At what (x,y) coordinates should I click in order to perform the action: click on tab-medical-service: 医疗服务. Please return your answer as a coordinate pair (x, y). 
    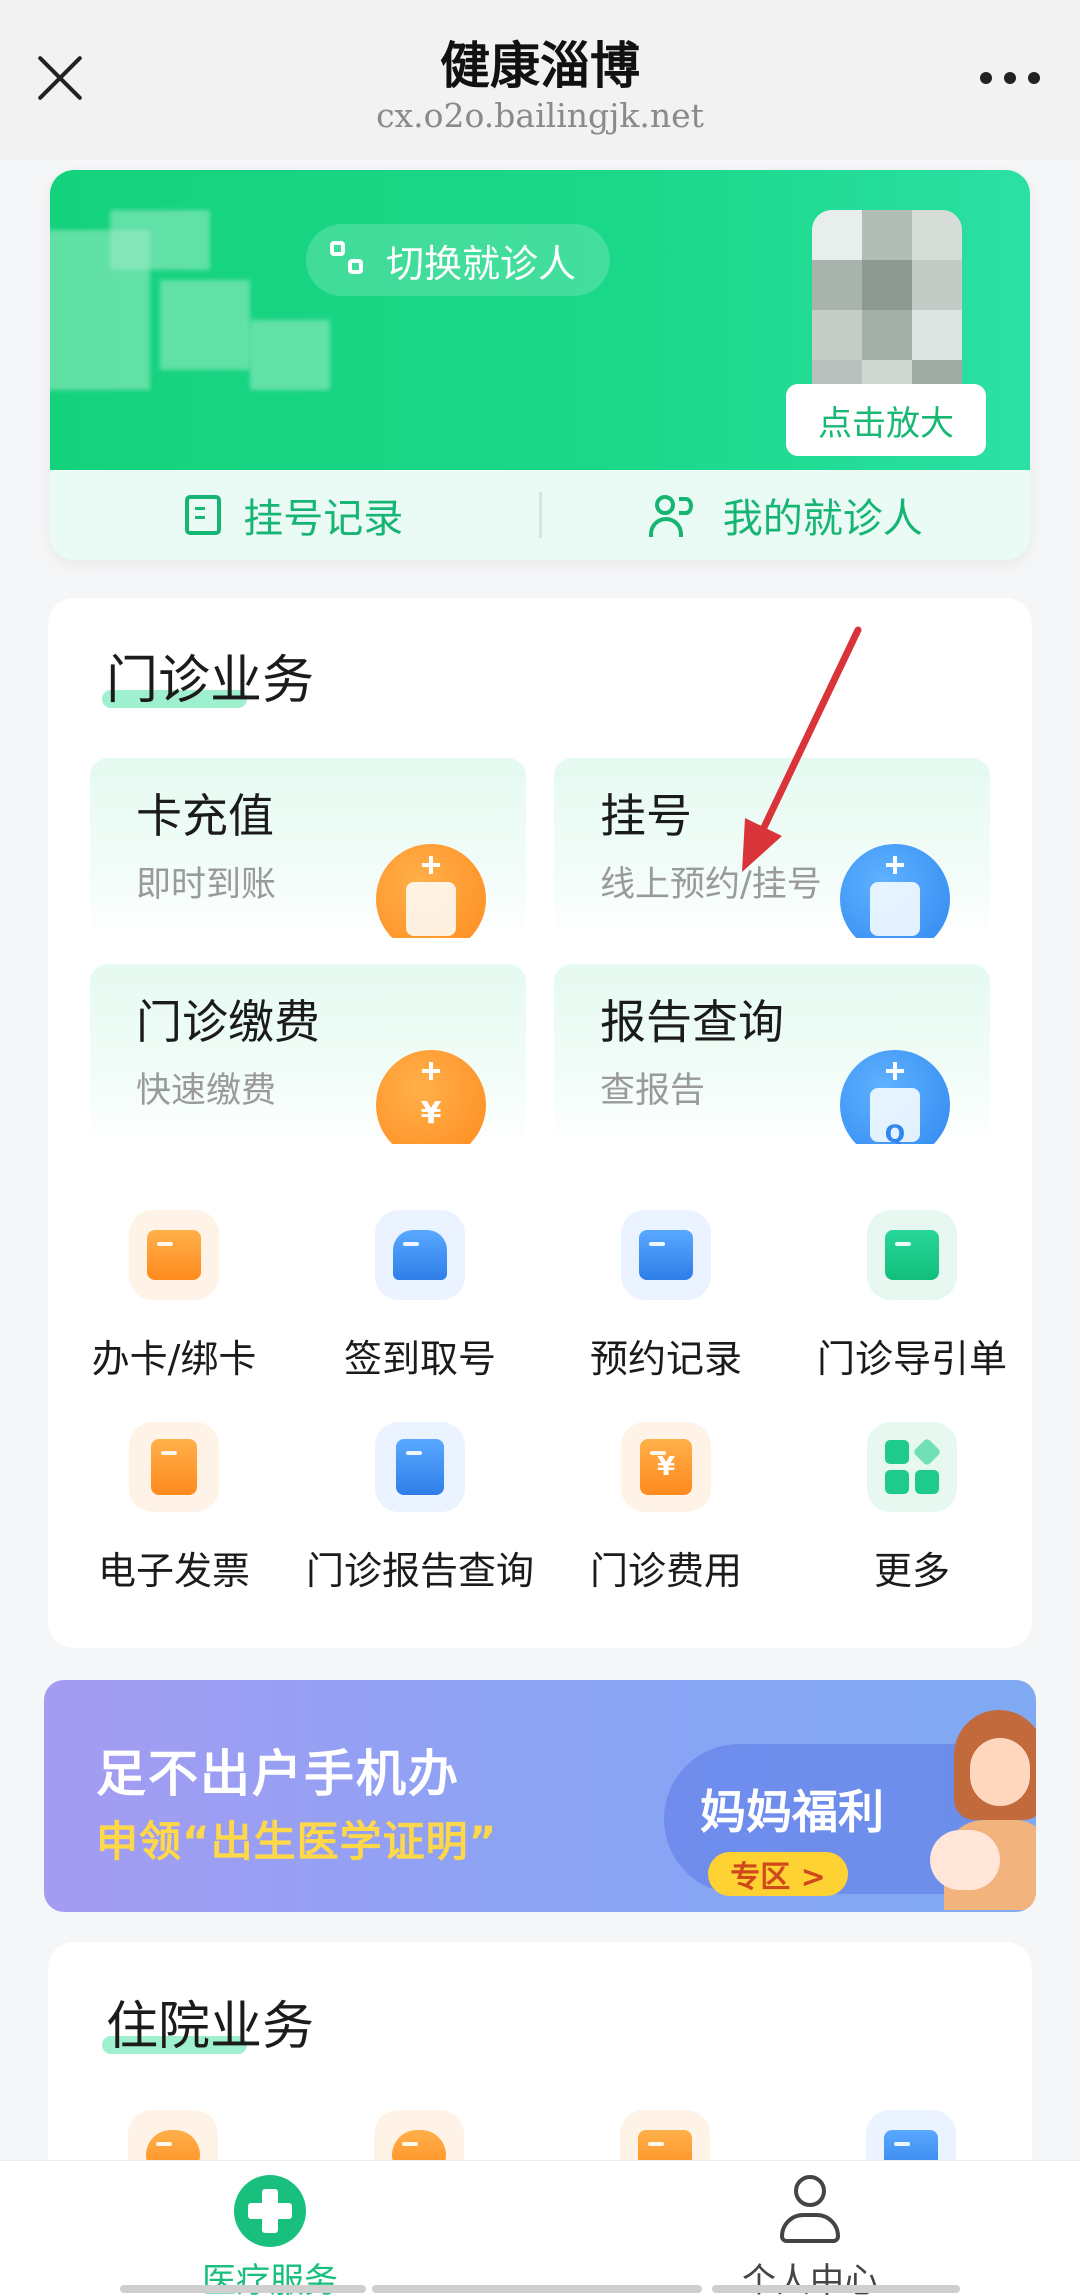
    Looking at the image, I should click on (270, 2233).